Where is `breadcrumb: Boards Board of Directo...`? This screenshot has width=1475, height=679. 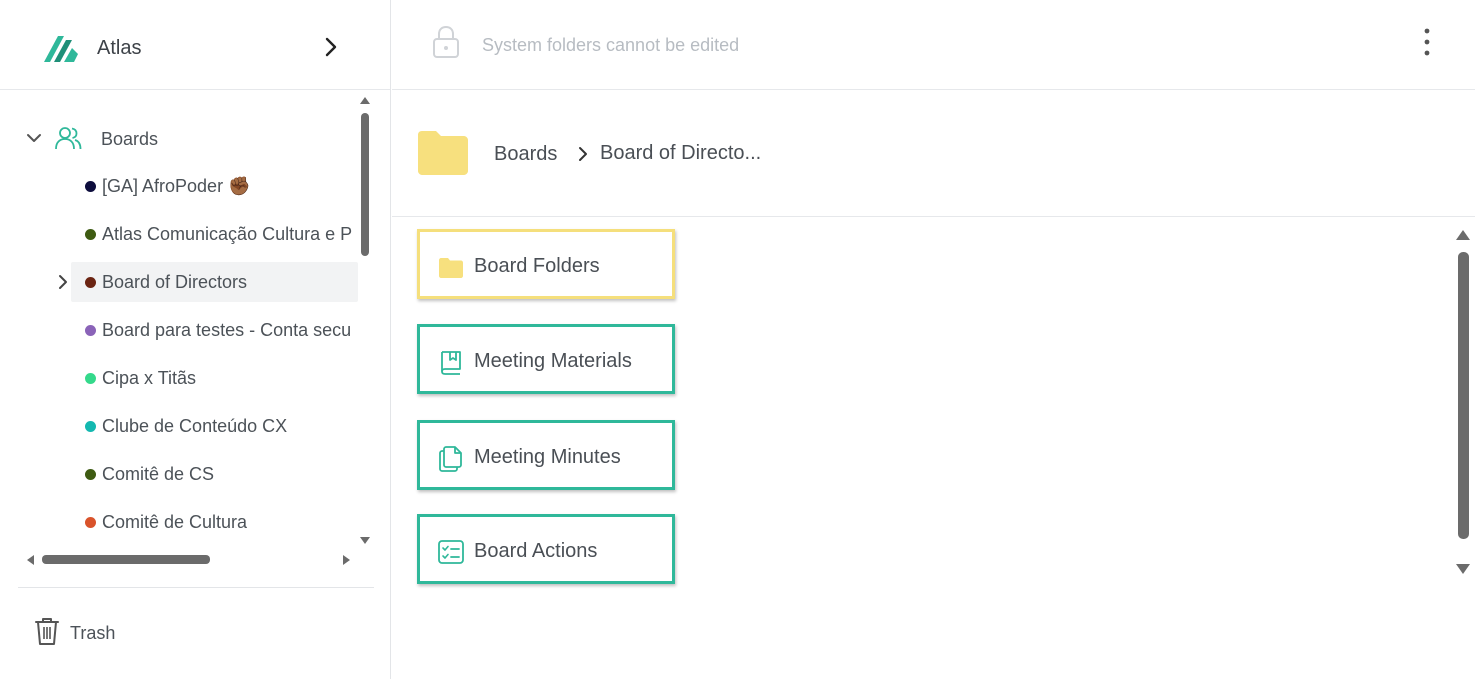 breadcrumb: Boards Board of Directo... is located at coordinates (933, 154).